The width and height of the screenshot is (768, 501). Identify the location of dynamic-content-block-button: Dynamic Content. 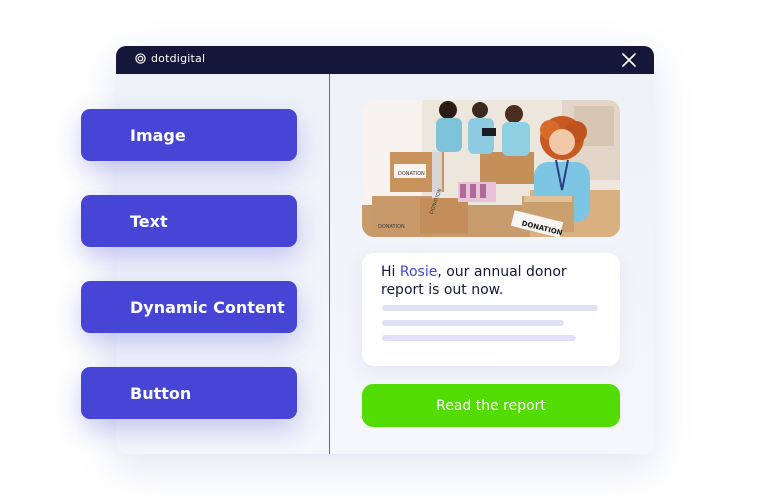
(189, 307).